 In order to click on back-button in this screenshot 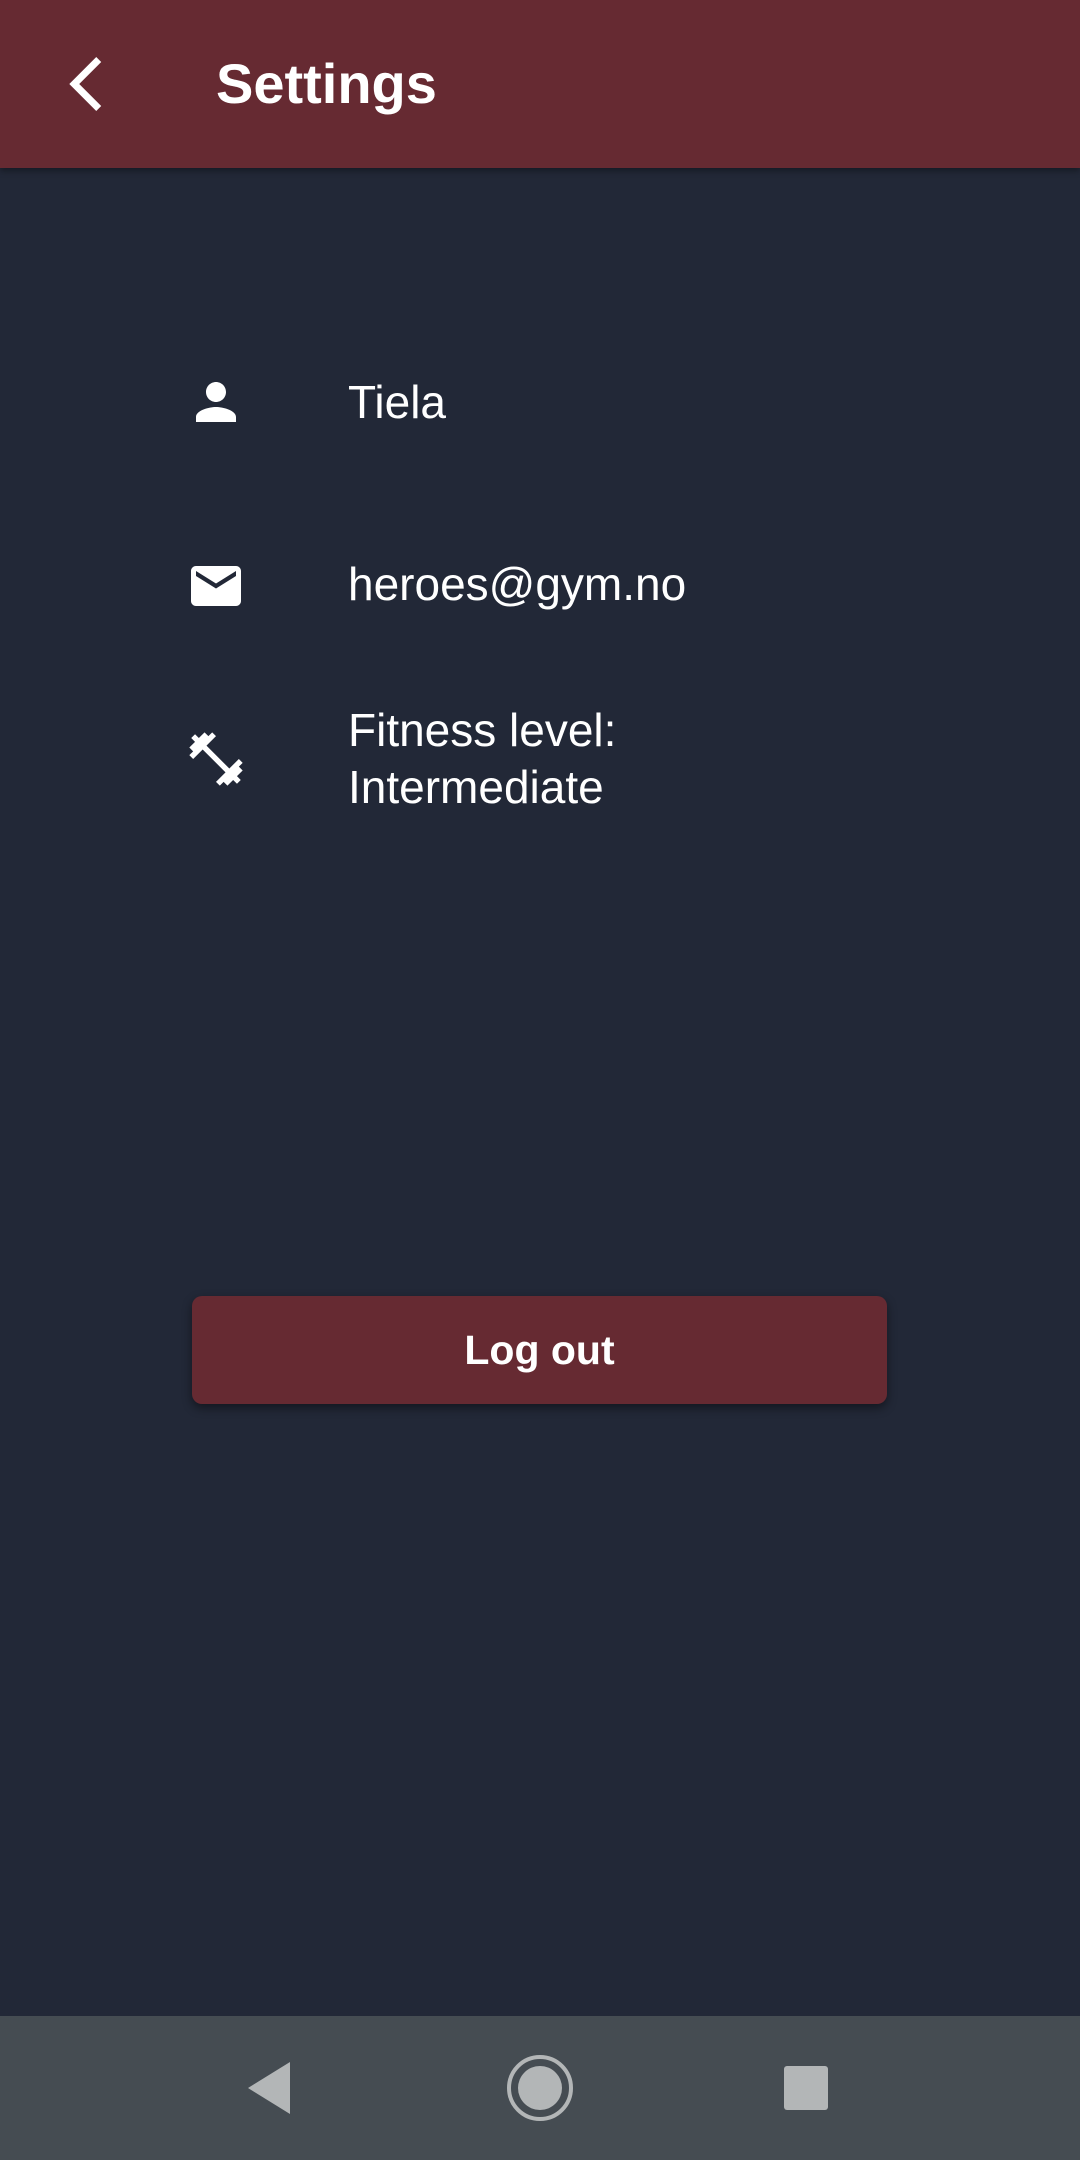, I will do `click(85, 84)`.